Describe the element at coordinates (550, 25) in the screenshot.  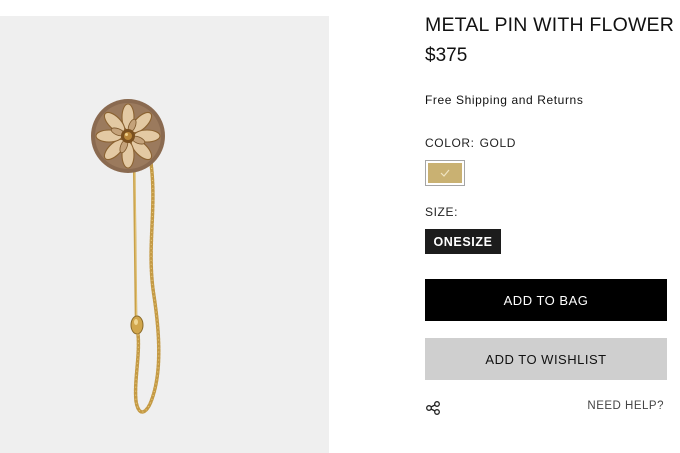
I see `product-title: METAL PIN WITH FLOWER` at that location.